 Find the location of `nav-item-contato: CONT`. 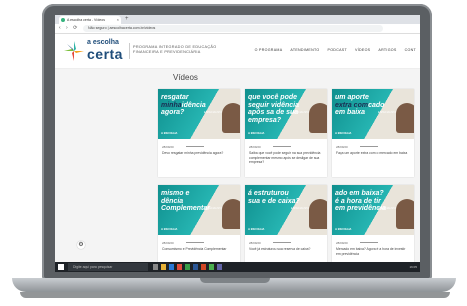

nav-item-contato: CONT is located at coordinates (410, 50).